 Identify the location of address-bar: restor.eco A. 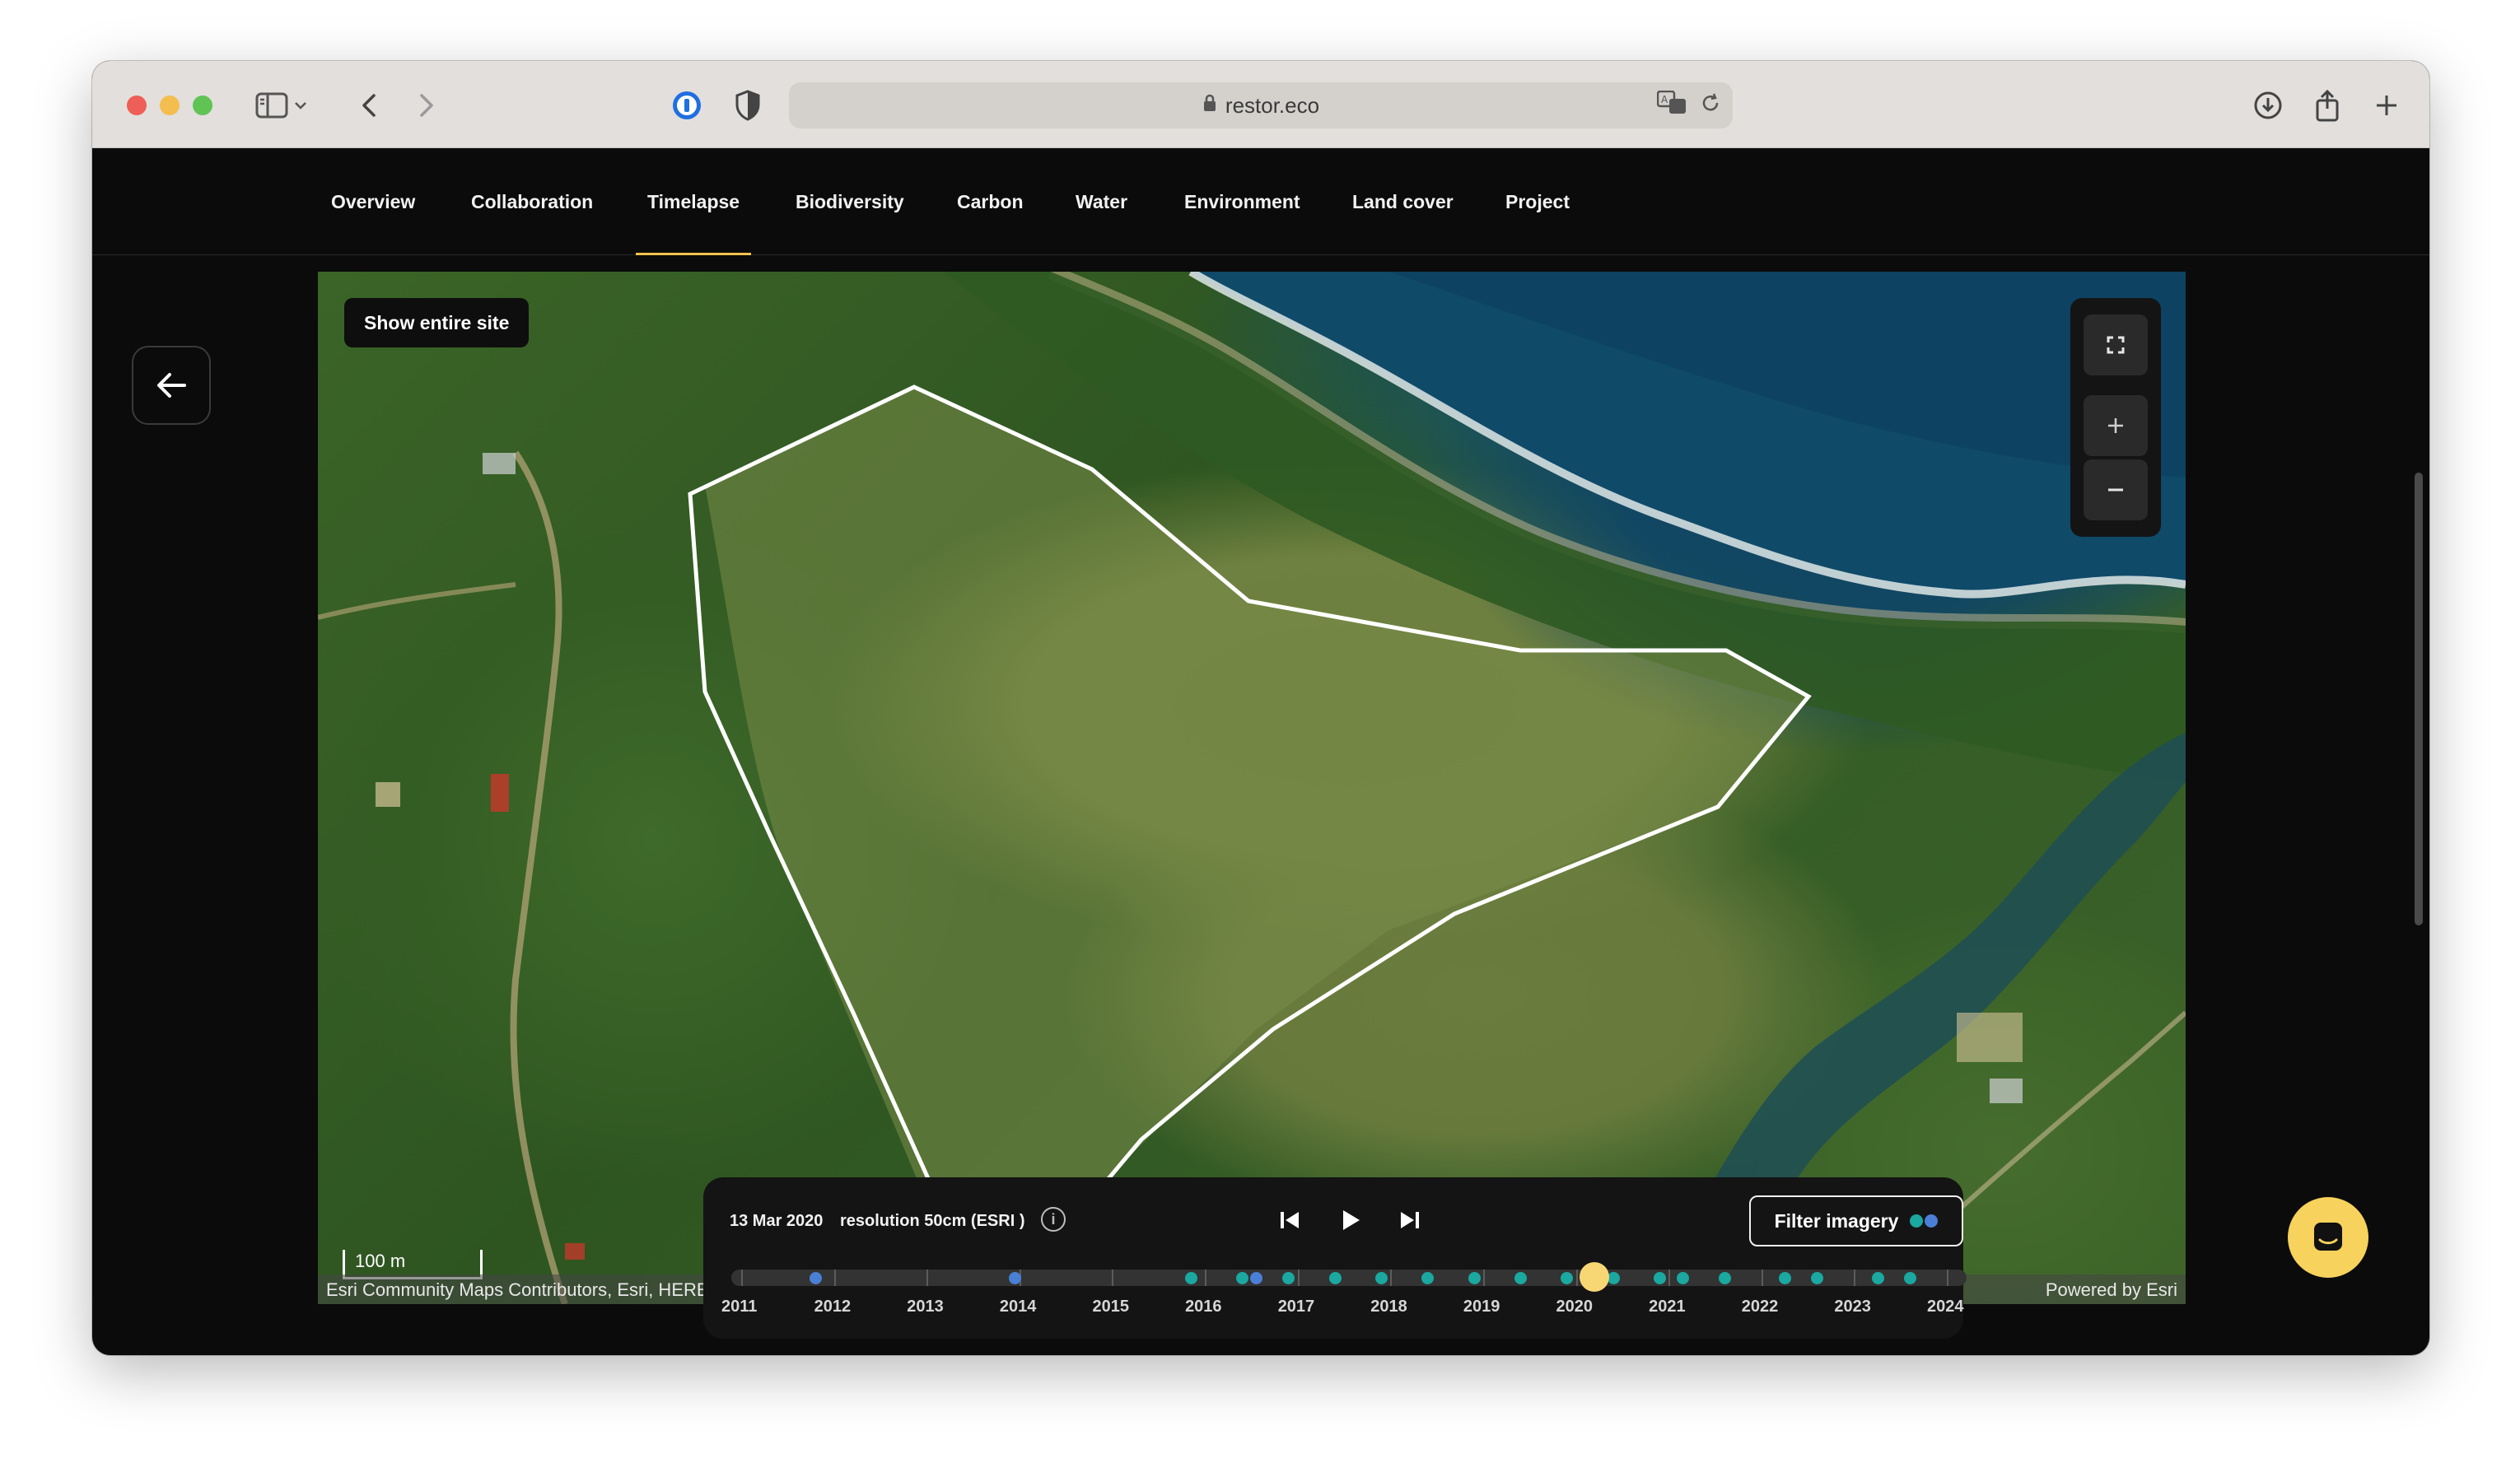
(1261, 105).